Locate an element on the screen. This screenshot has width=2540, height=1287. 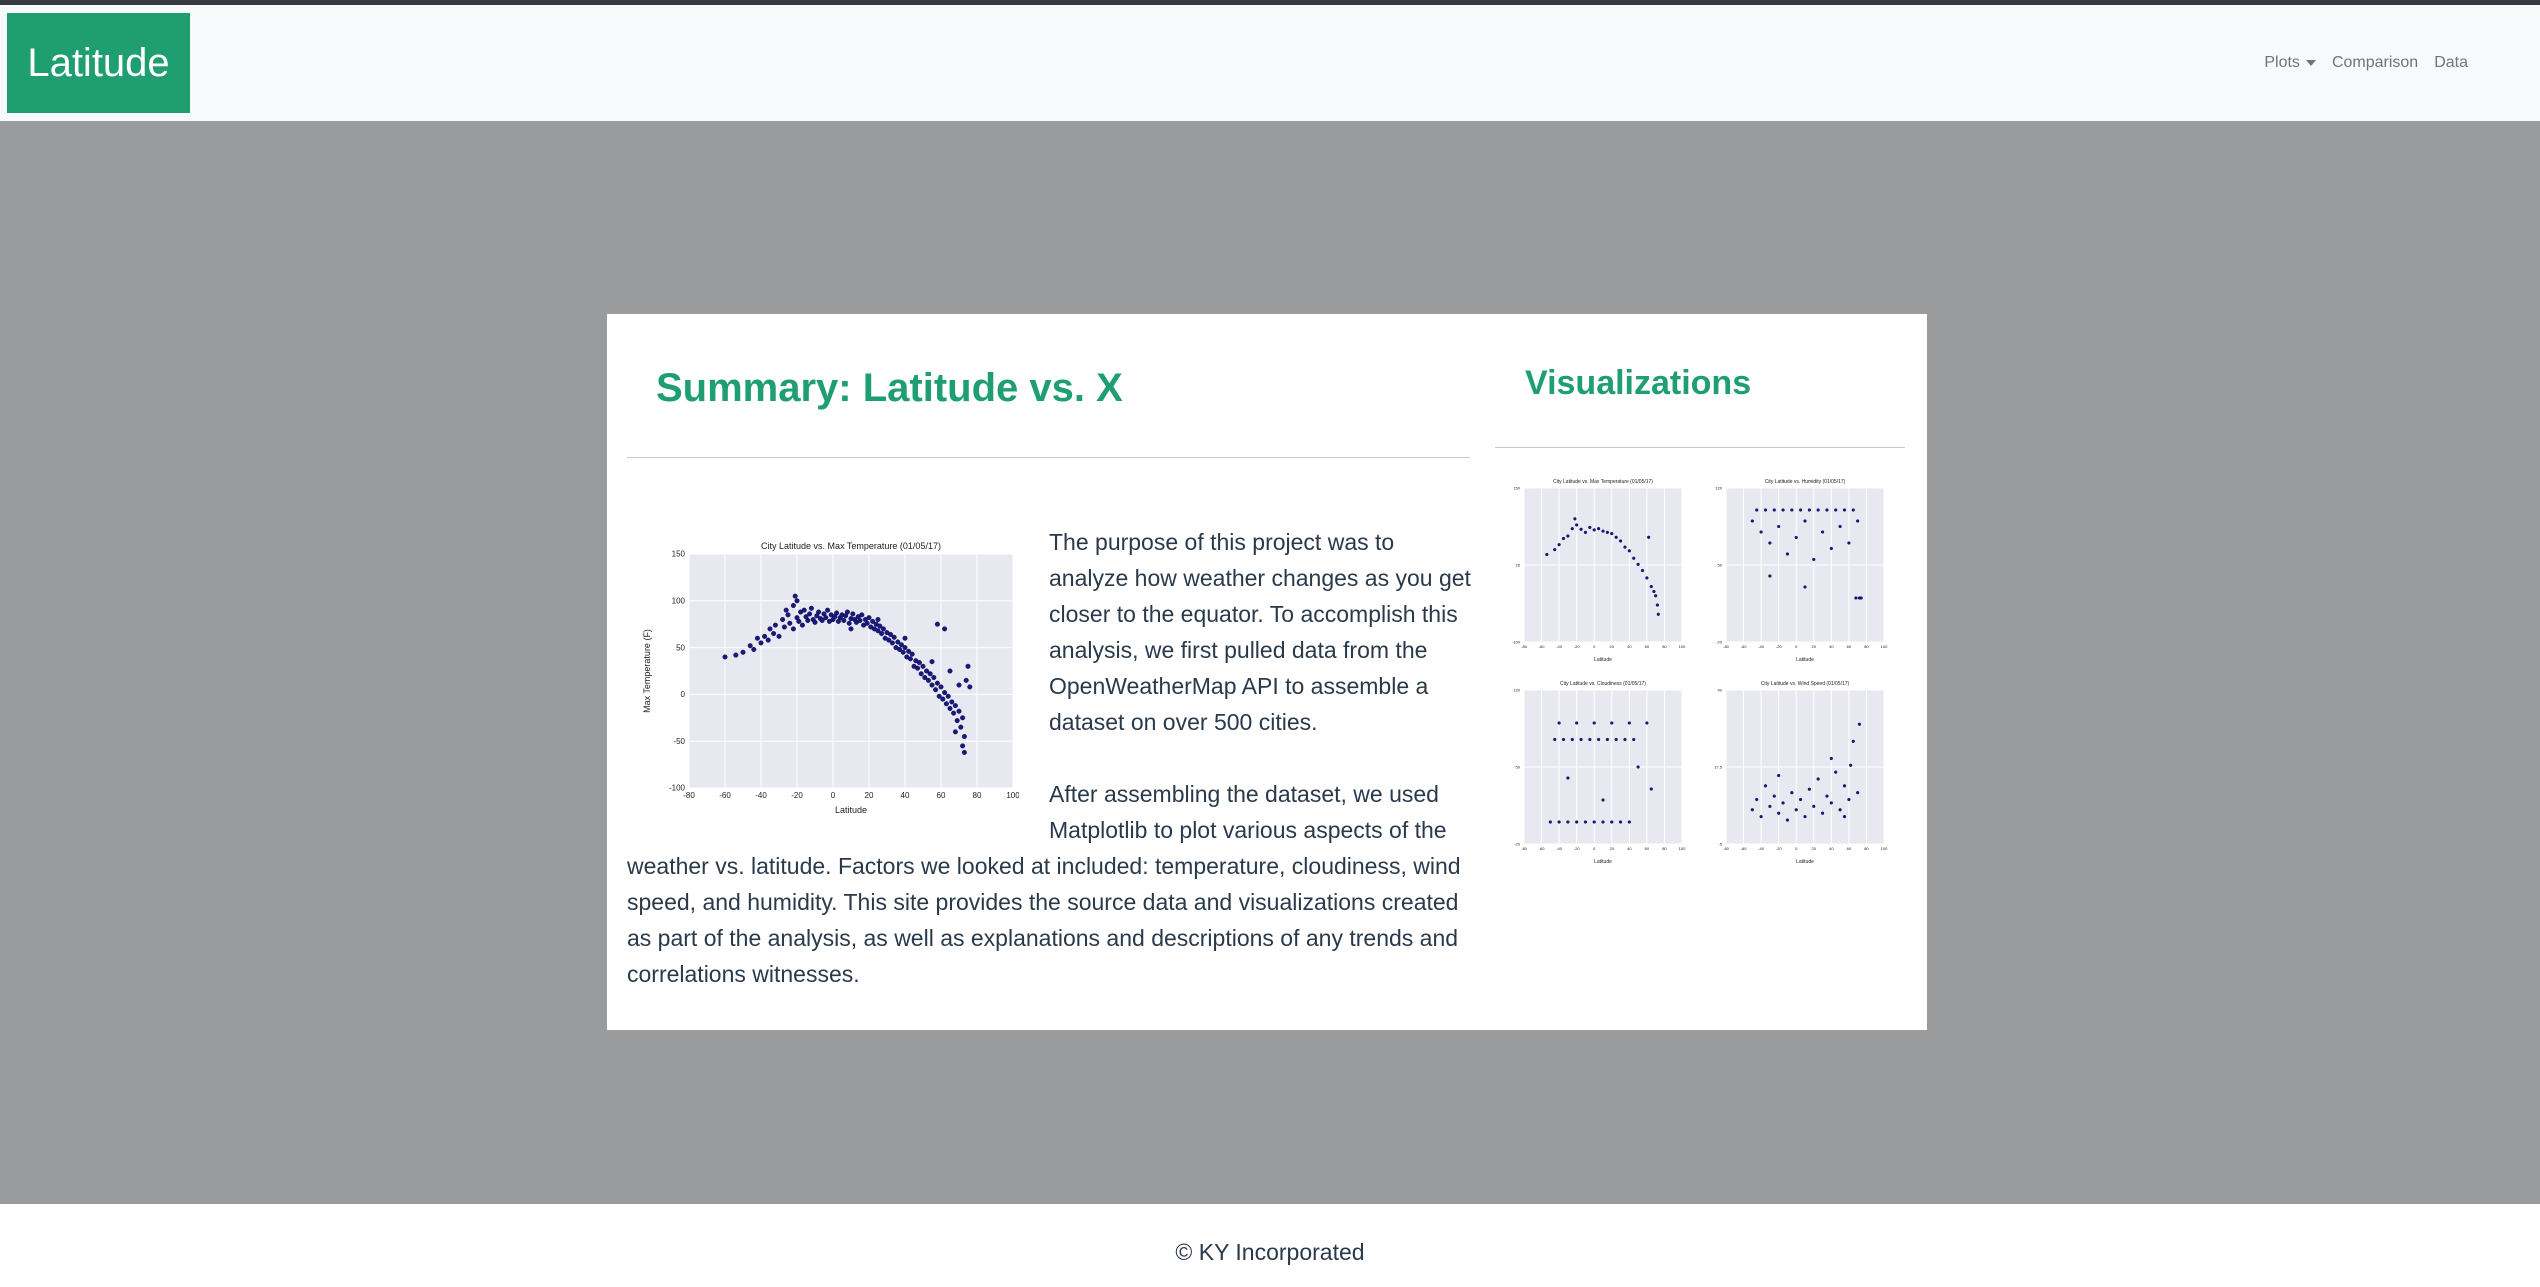
visualizations-title: Visualizations is located at coordinates (1638, 383).